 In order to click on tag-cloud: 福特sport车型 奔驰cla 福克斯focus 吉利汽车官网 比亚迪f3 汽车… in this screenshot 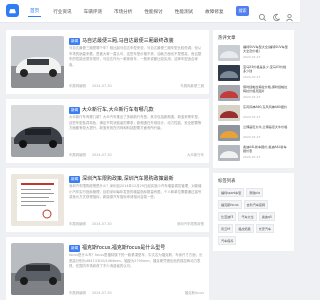, I will do `click(253, 218)`.